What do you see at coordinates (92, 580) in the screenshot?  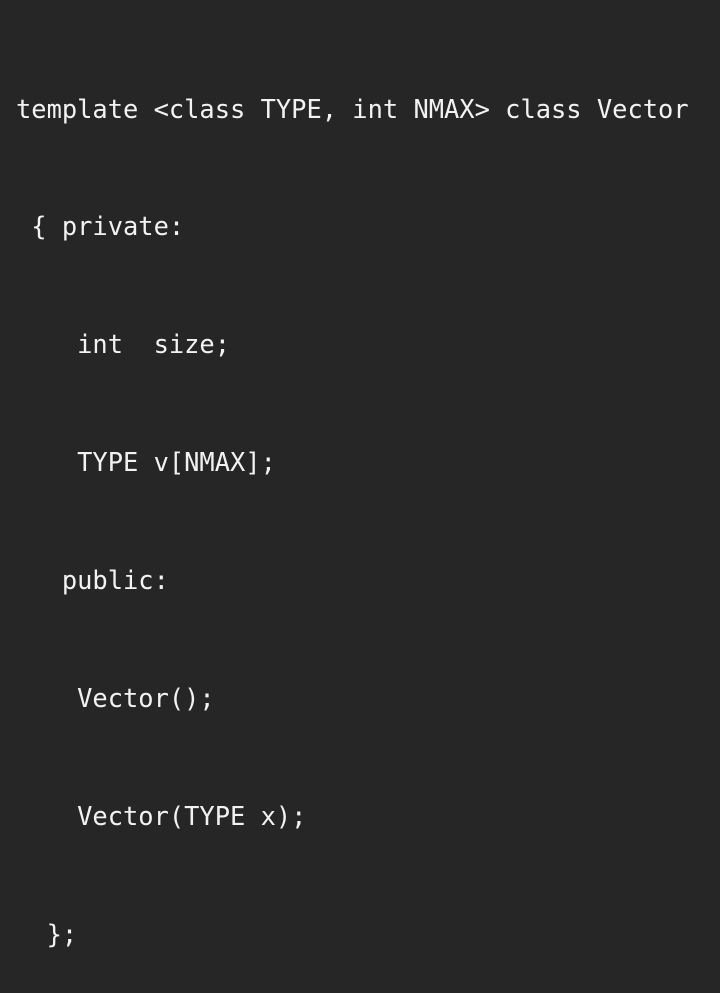 I see `code-line: public:` at bounding box center [92, 580].